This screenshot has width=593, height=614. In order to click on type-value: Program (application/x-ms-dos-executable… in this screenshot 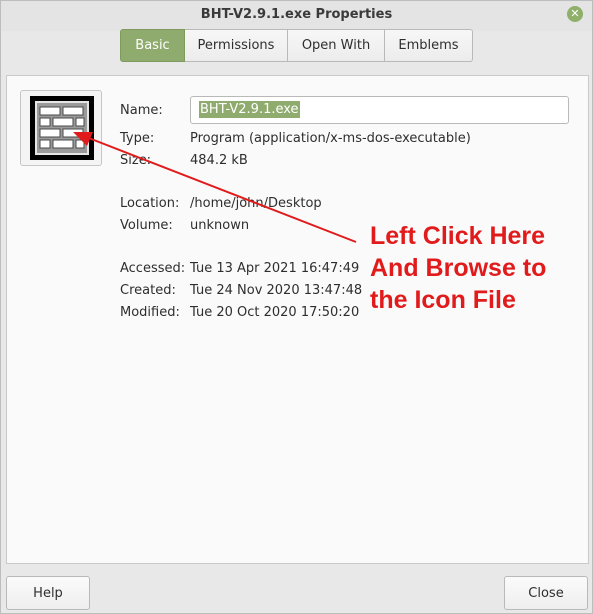, I will do `click(330, 138)`.